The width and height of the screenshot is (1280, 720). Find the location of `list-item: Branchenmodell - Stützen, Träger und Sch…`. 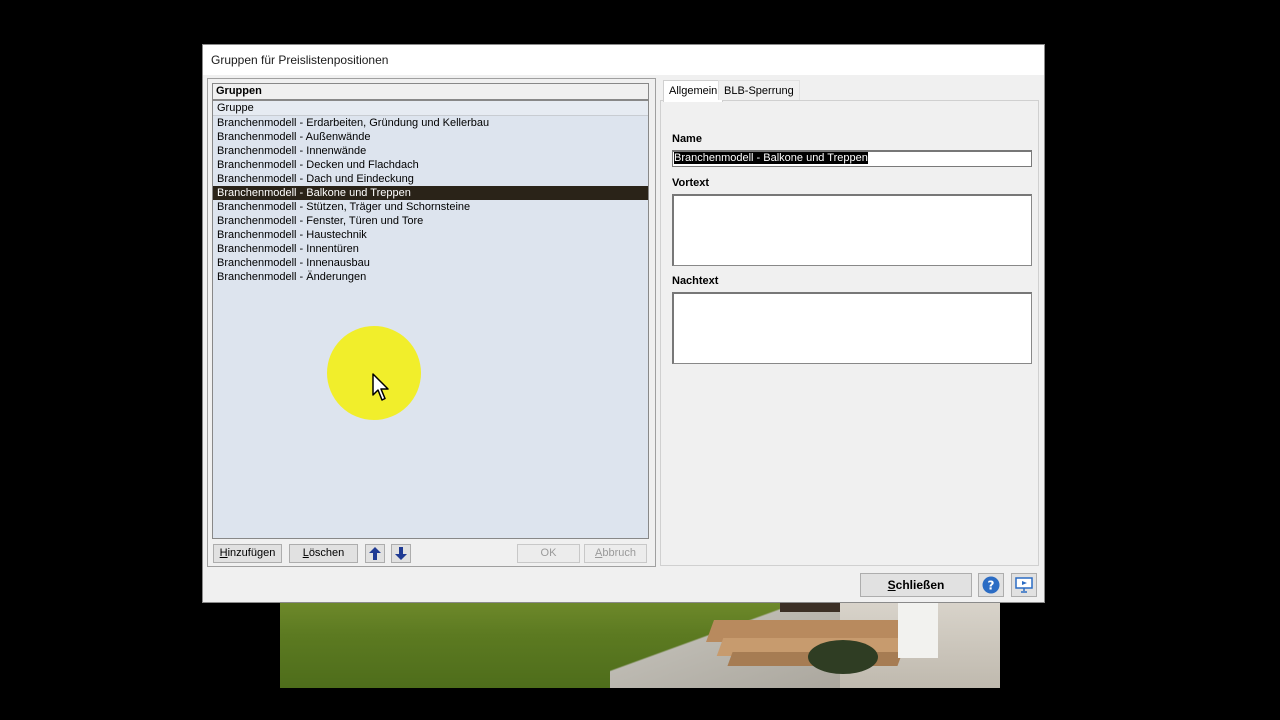

list-item: Branchenmodell - Stützen, Träger und Sch… is located at coordinates (430, 207).